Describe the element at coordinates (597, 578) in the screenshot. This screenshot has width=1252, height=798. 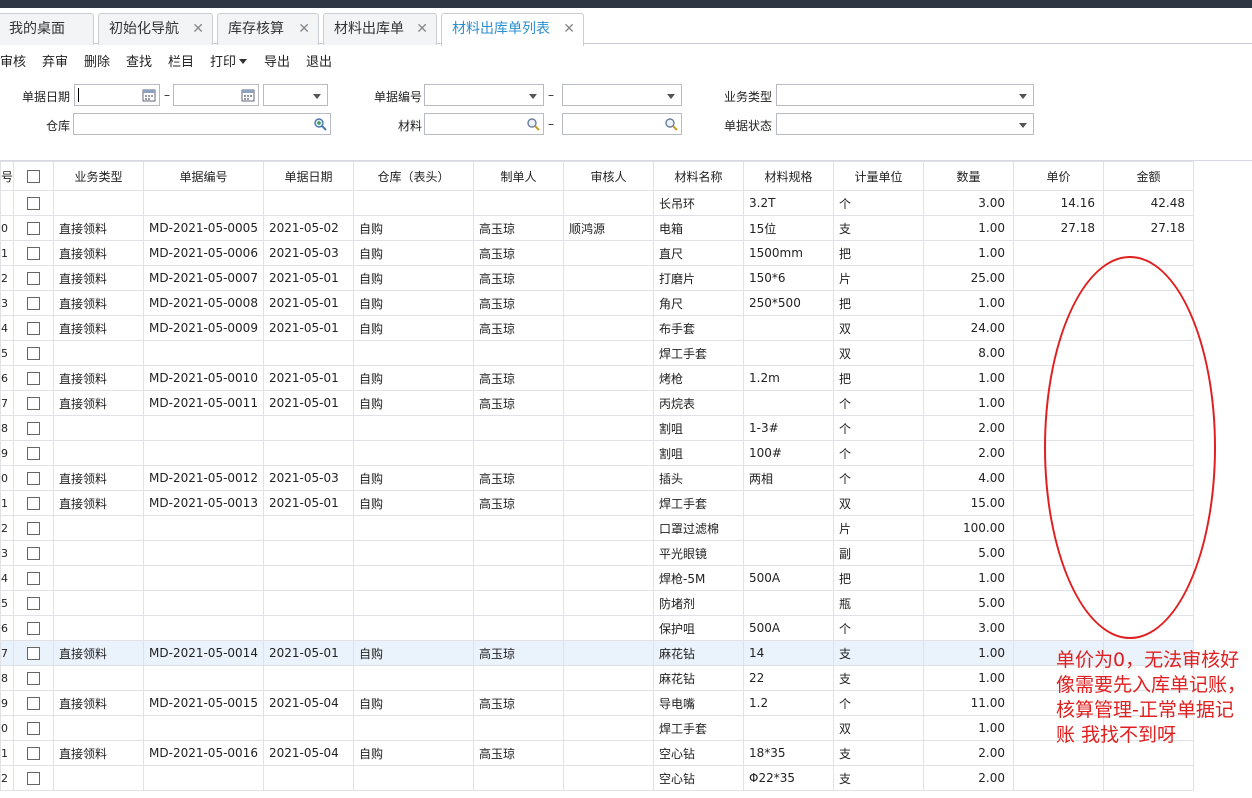
I see `table-row: 4 焊枪-5M 500A 把 1.00` at that location.